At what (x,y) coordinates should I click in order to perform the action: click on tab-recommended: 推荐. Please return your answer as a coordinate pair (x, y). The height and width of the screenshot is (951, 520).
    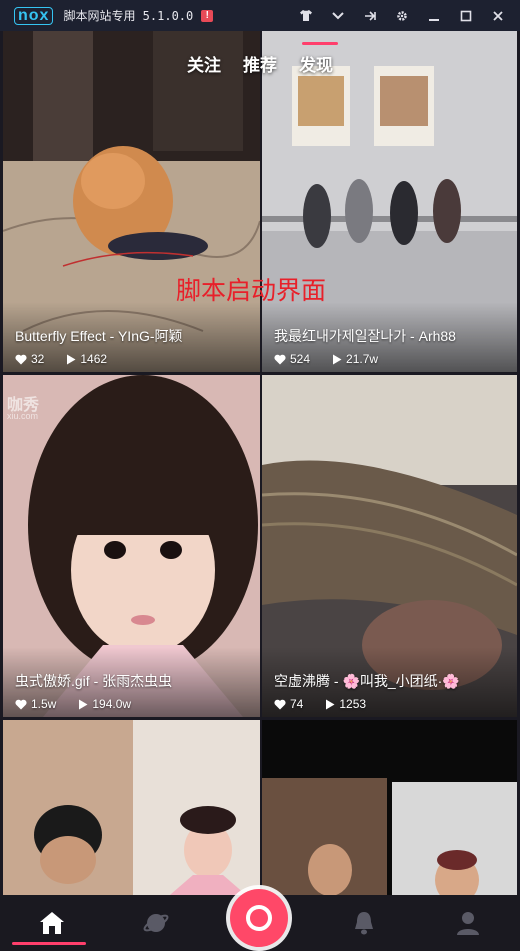
    Looking at the image, I should click on (260, 63).